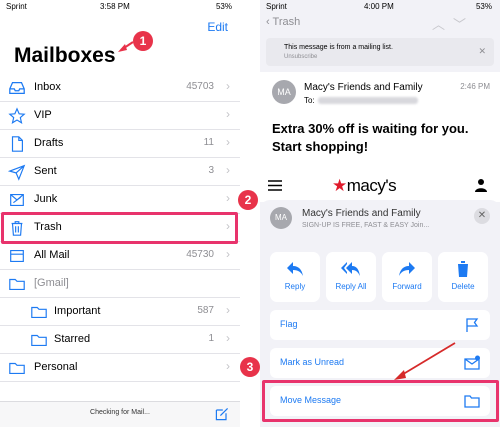  Describe the element at coordinates (43, 115) in the screenshot. I see `mailbox-label: VIP` at that location.